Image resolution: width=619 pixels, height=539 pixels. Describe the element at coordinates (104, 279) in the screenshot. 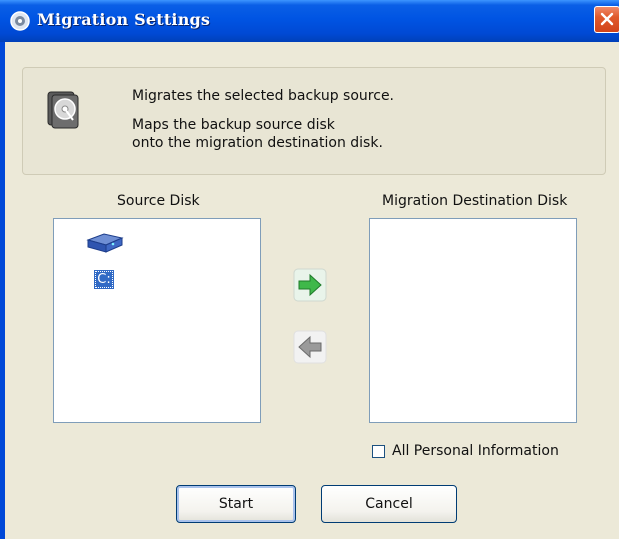

I see `drive-c-item: C:` at that location.